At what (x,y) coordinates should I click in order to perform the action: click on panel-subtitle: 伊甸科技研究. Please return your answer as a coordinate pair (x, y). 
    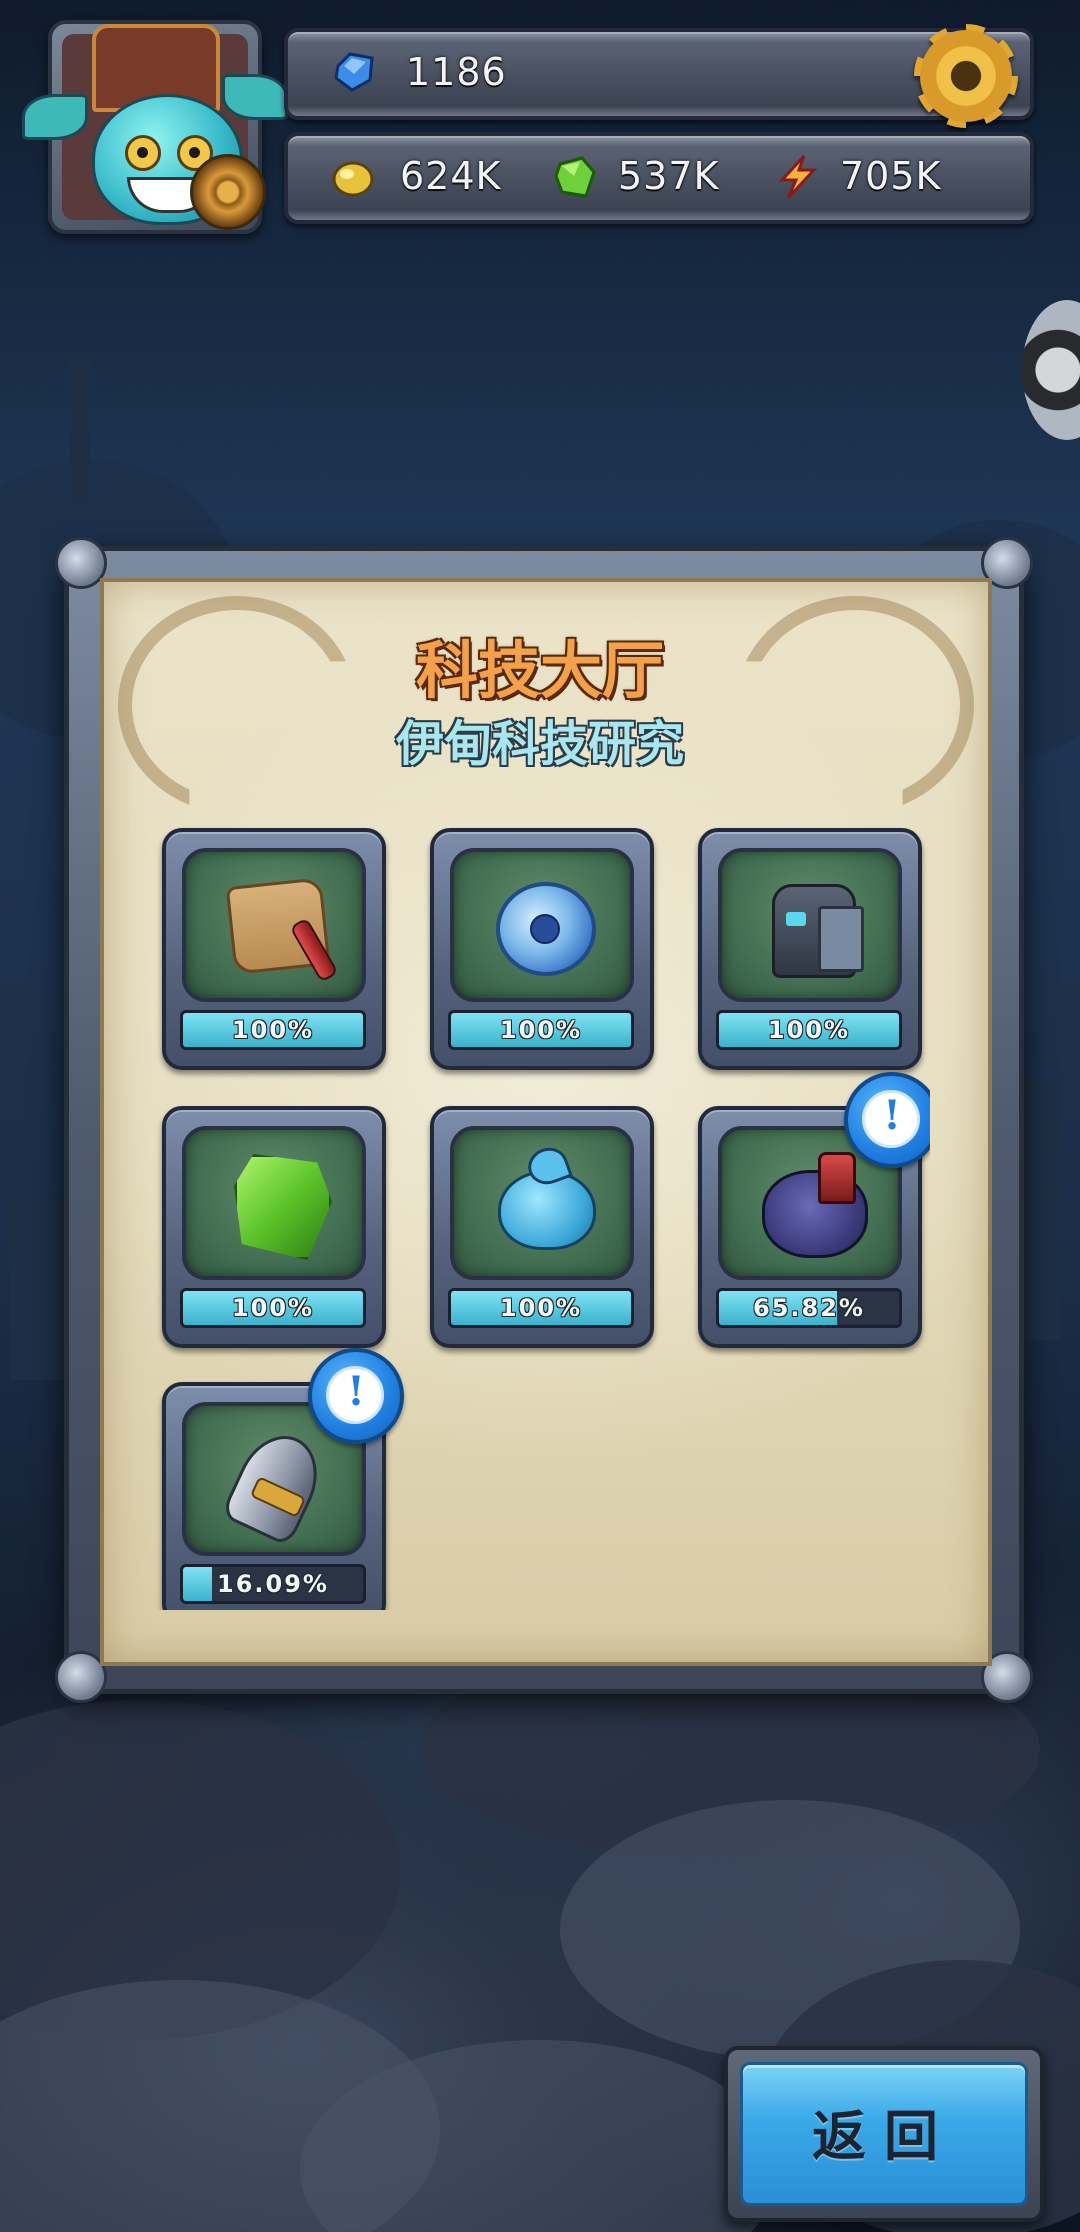
    Looking at the image, I should click on (539, 744).